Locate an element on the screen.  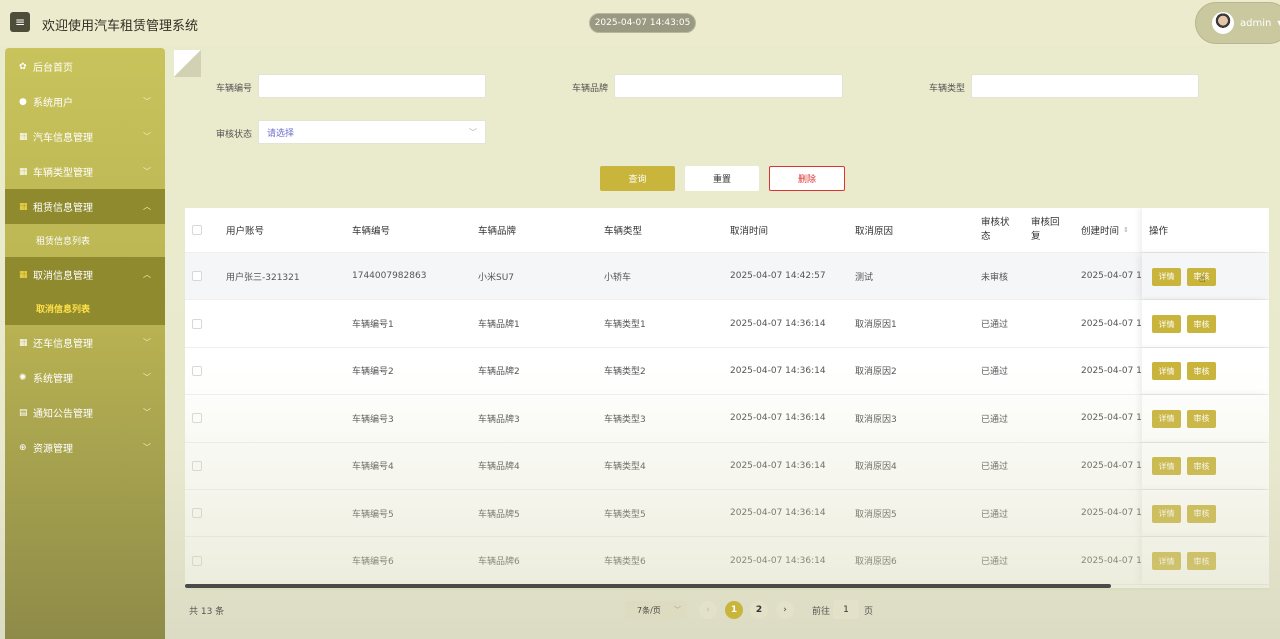
status-select: 请选择 ﹀ is located at coordinates (372, 132).